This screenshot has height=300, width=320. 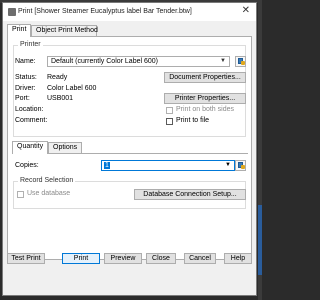 I want to click on record-selection-title: Record Selection, so click(x=47, y=180).